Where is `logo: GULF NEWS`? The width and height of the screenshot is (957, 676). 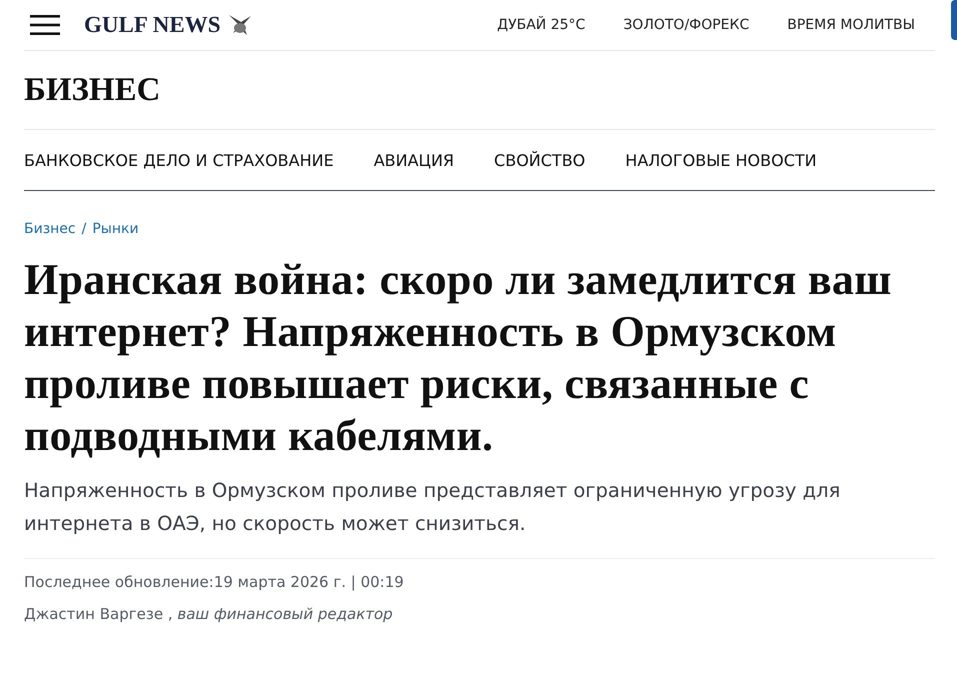 logo: GULF NEWS is located at coordinates (152, 25).